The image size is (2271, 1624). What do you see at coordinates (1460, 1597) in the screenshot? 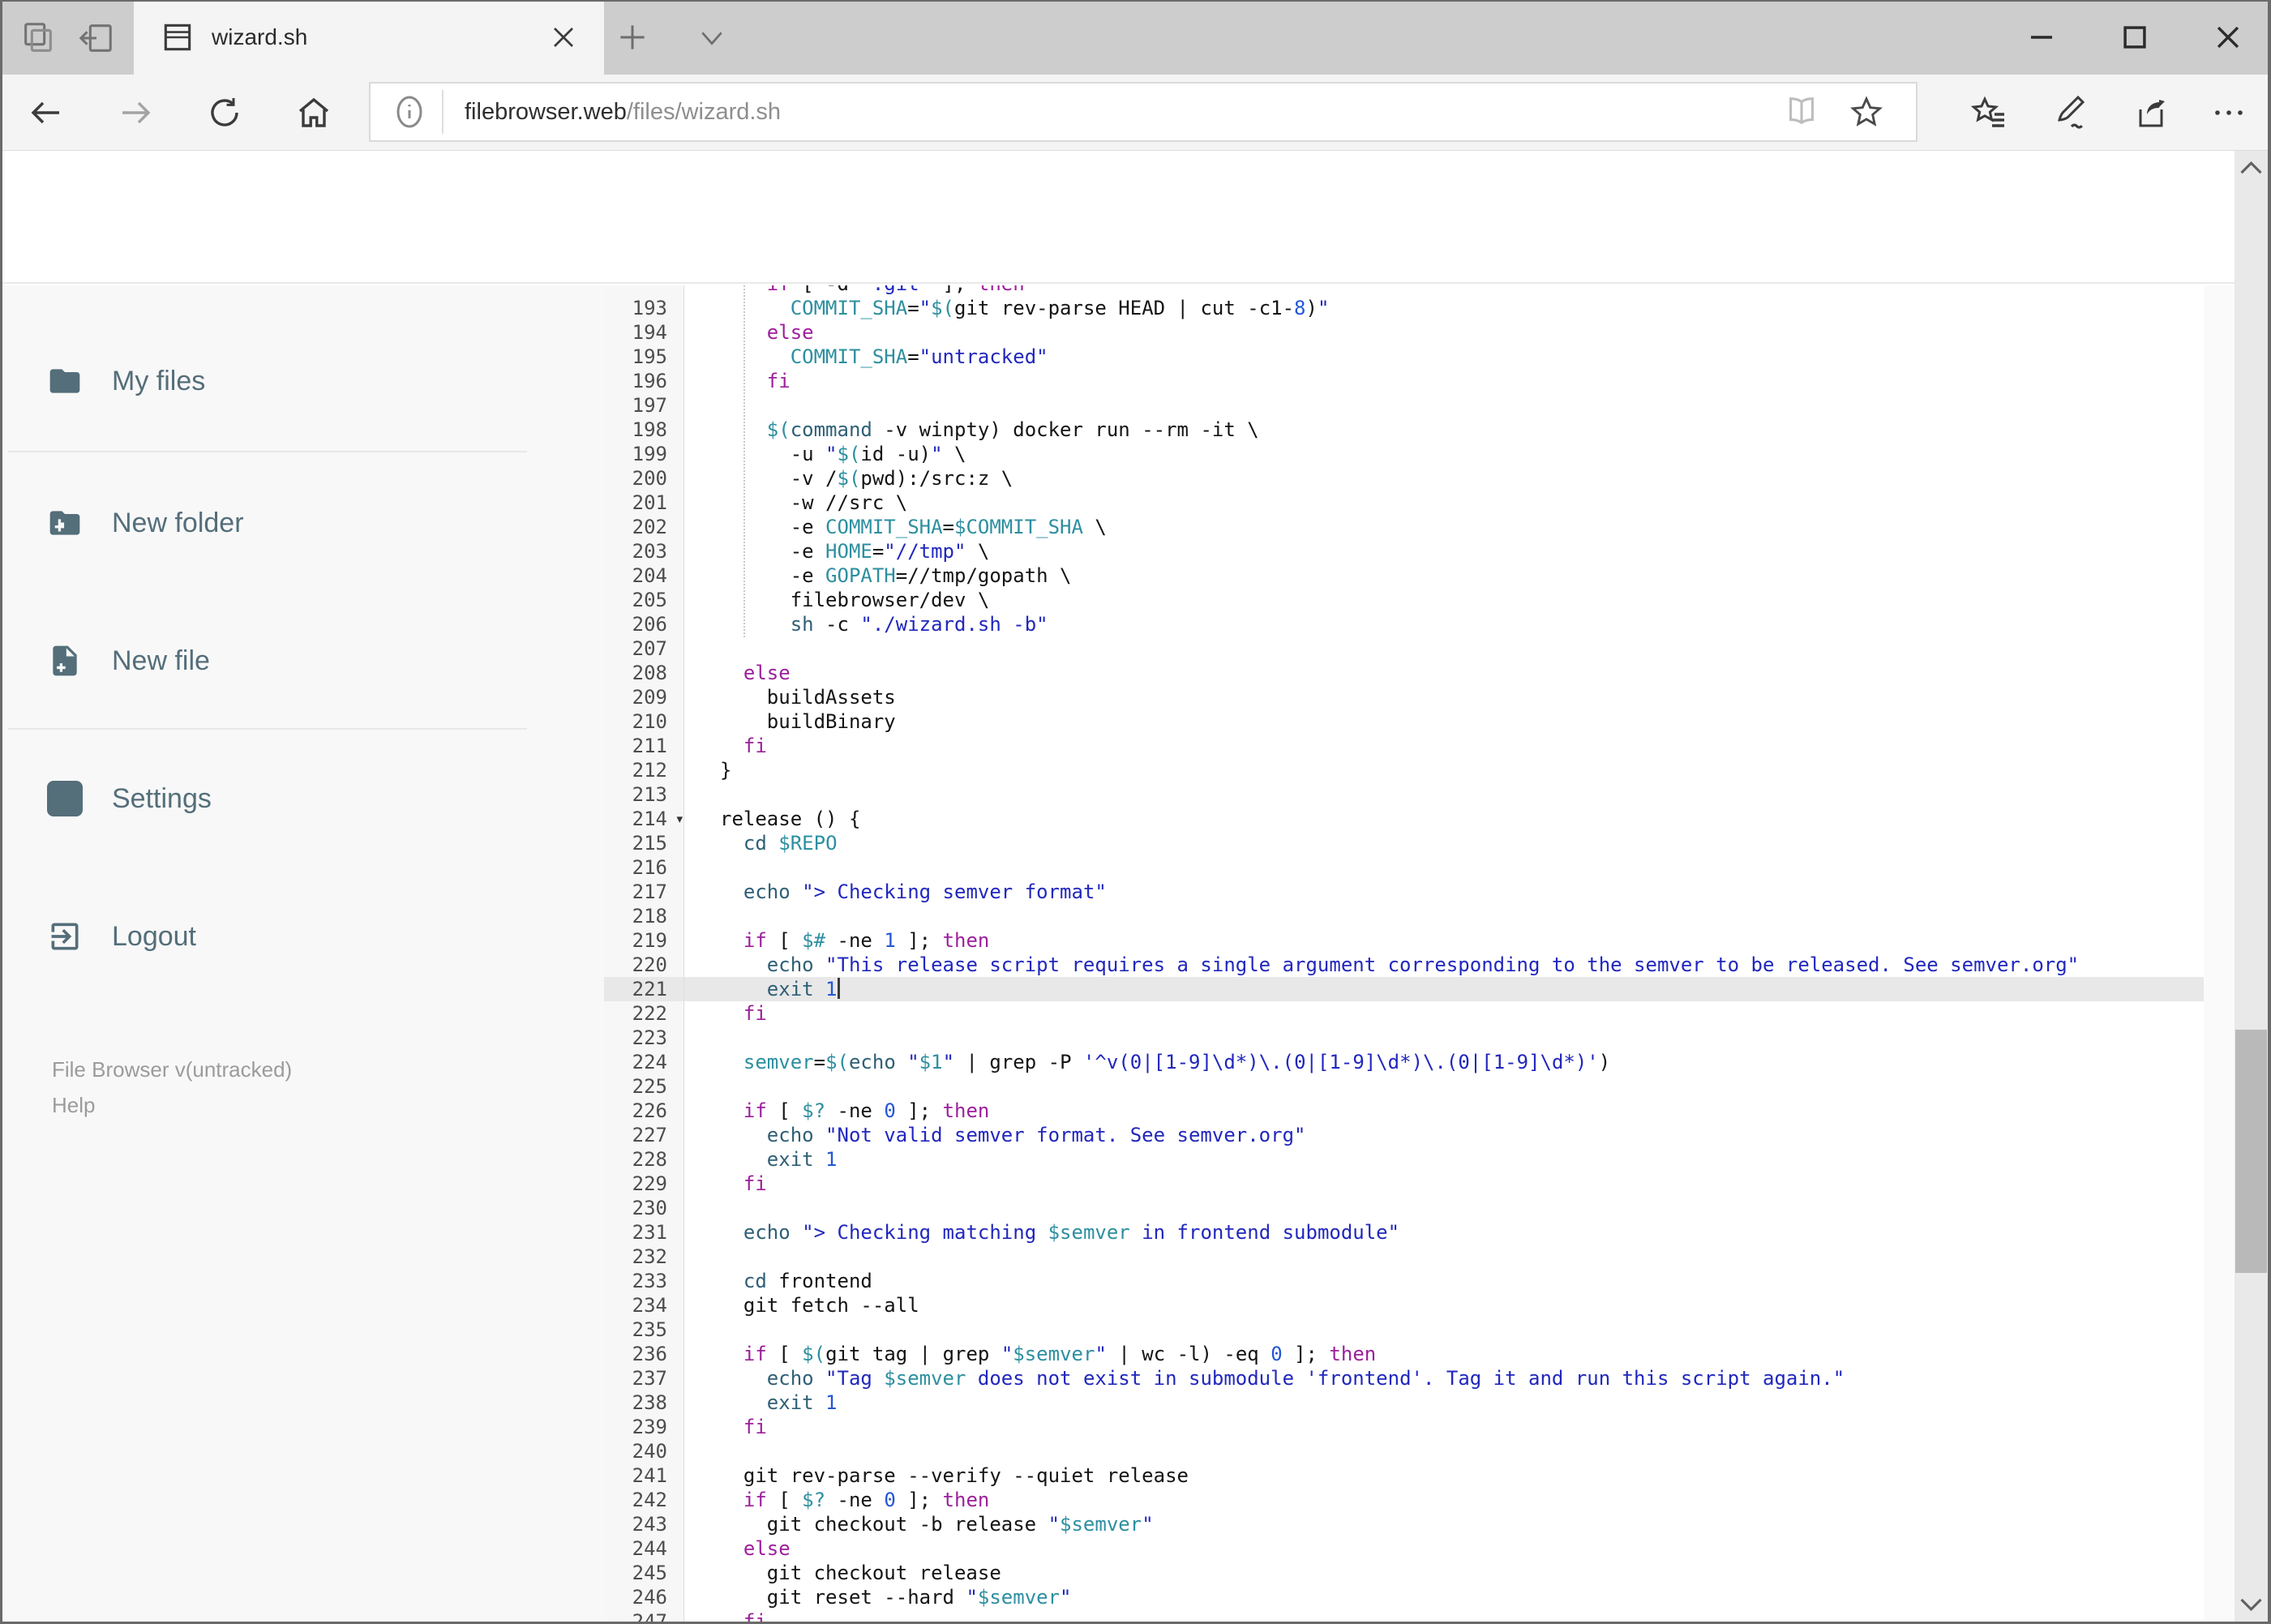
I see `code-line: git reset --hard "$semver"` at bounding box center [1460, 1597].